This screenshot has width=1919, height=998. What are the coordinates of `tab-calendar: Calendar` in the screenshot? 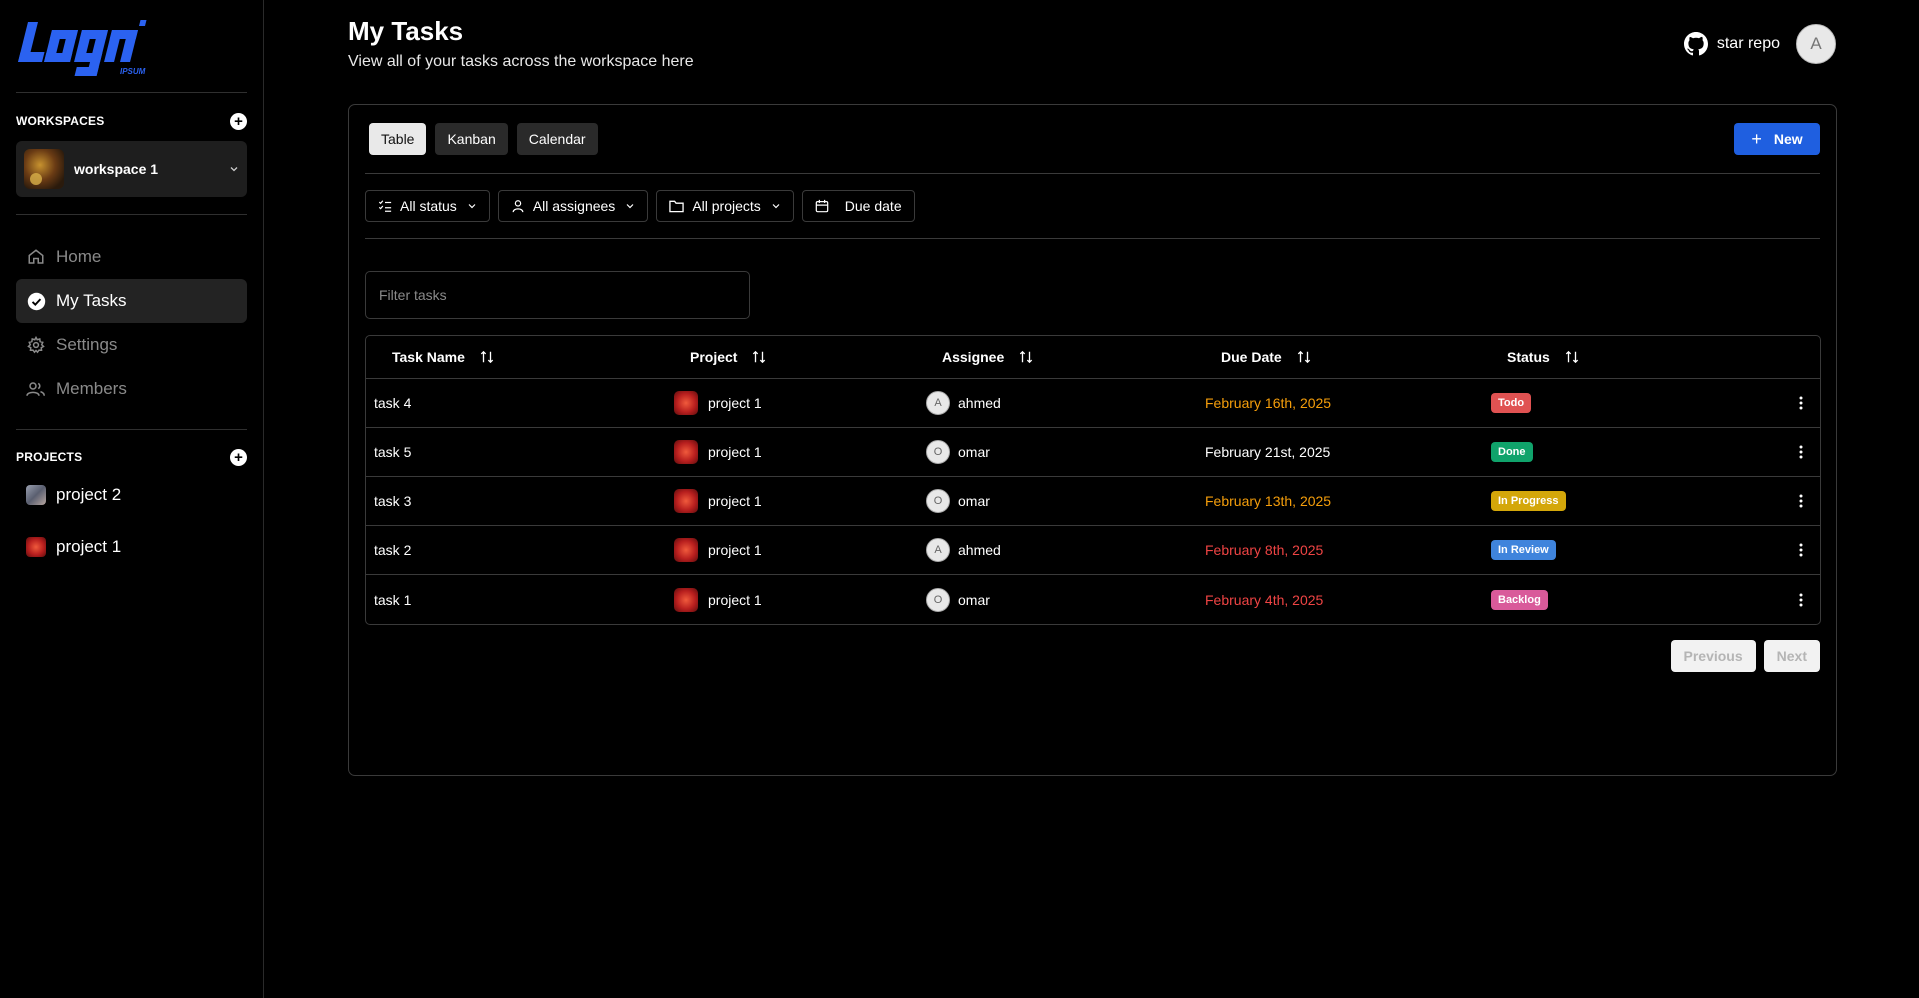 It's located at (557, 139).